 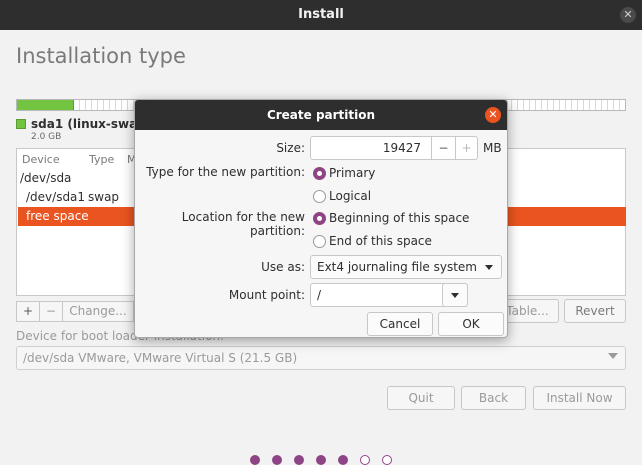 I want to click on use-as-select: Ext4 journaling file system, so click(x=406, y=267).